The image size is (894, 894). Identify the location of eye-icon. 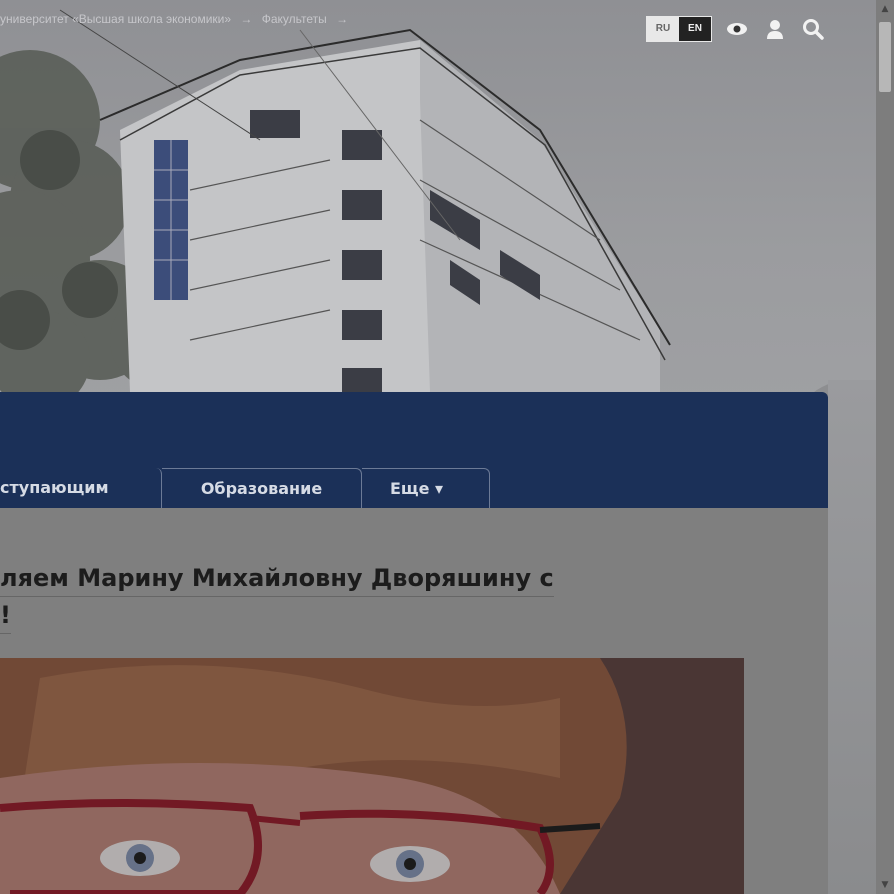
(737, 29).